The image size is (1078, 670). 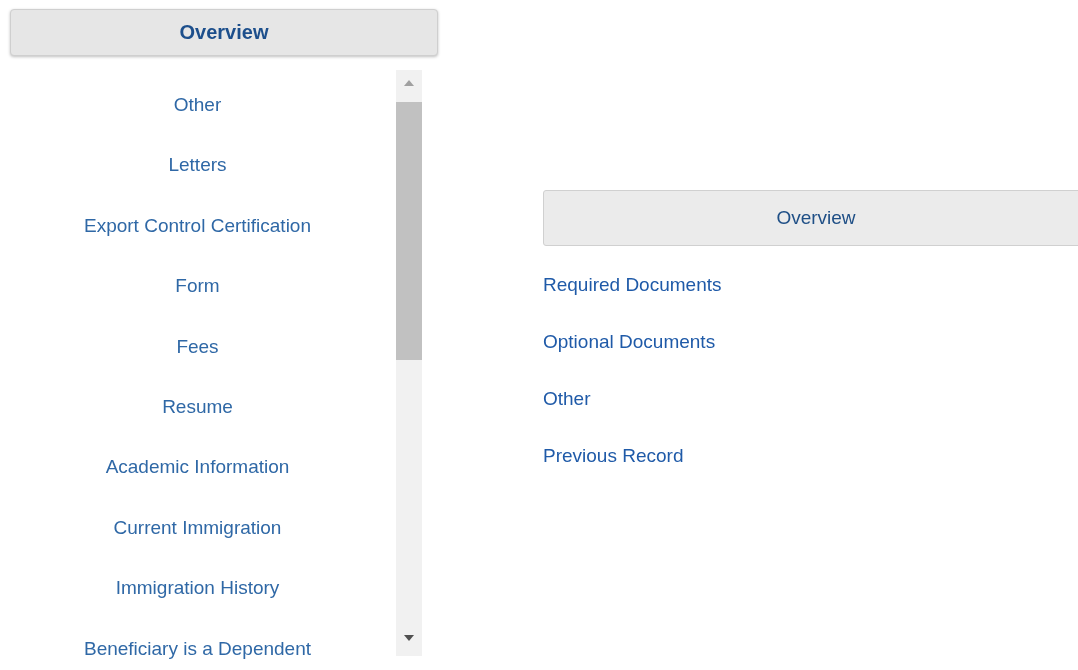 What do you see at coordinates (613, 473) in the screenshot?
I see `nav-link: Previous Record` at bounding box center [613, 473].